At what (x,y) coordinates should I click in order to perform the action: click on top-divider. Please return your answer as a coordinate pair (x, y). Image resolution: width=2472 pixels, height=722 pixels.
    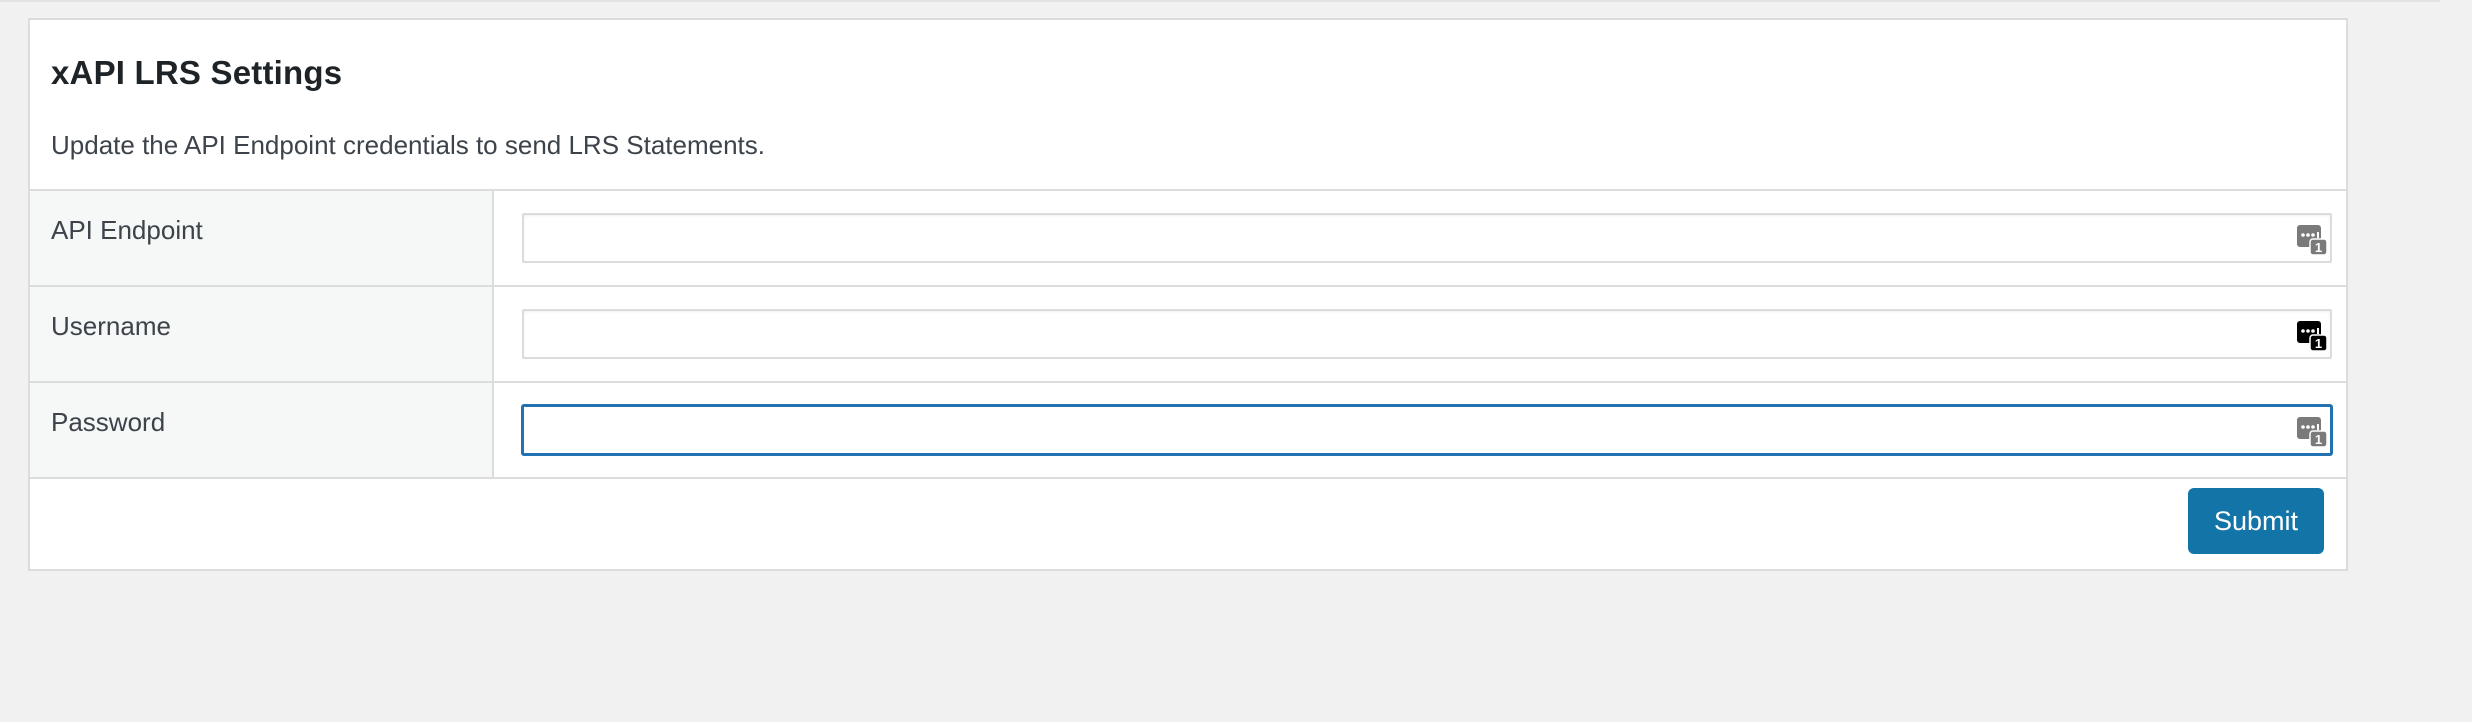
    Looking at the image, I should click on (1220, 1).